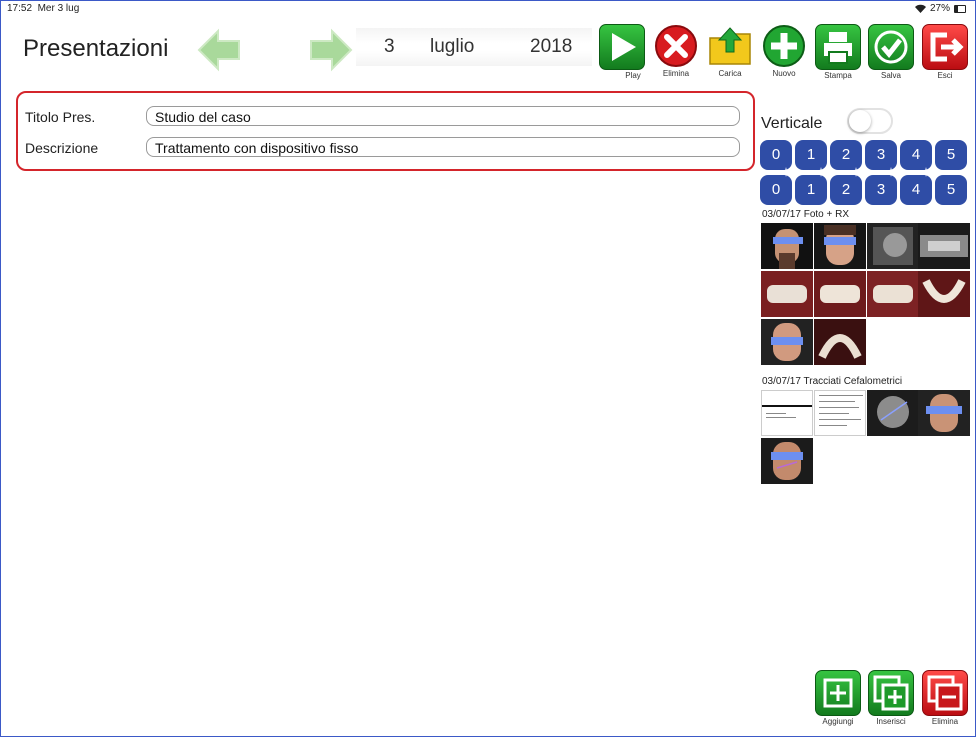 The height and width of the screenshot is (737, 976). I want to click on load-button: Carica, so click(730, 51).